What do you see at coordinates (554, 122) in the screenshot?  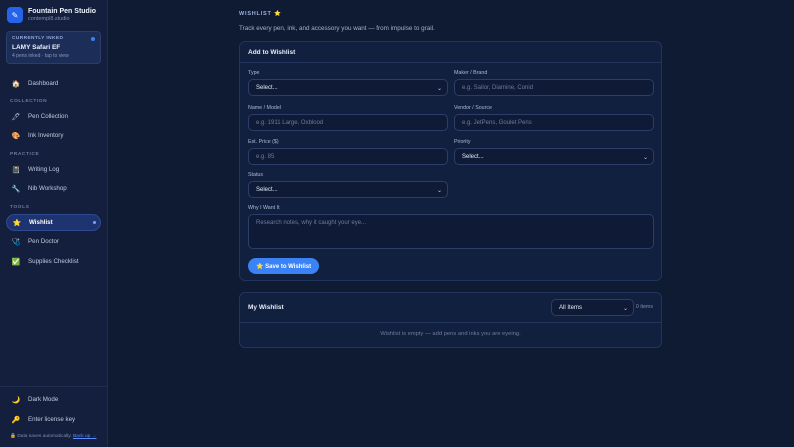 I see `vendor-input: e.g. JetPens, Goulet Pens` at bounding box center [554, 122].